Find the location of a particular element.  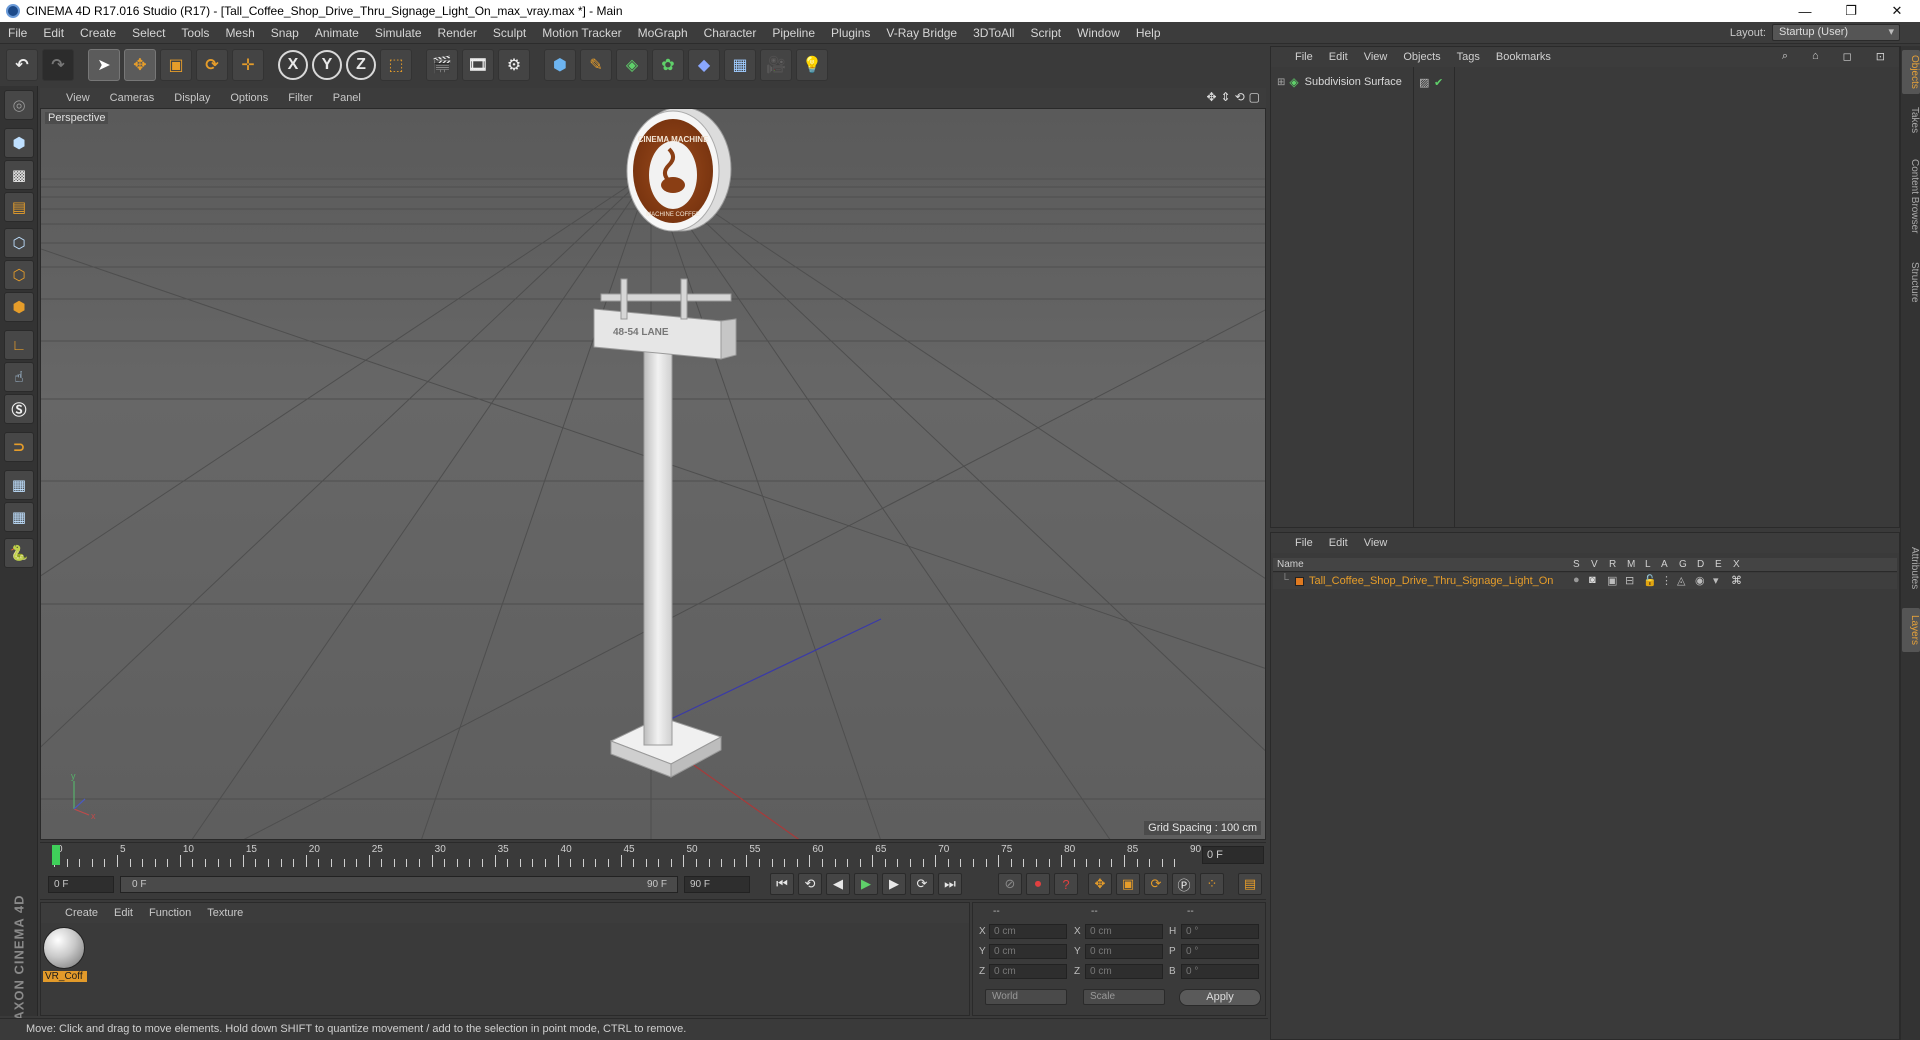

position-x-field: 0 cm is located at coordinates (1028, 931).